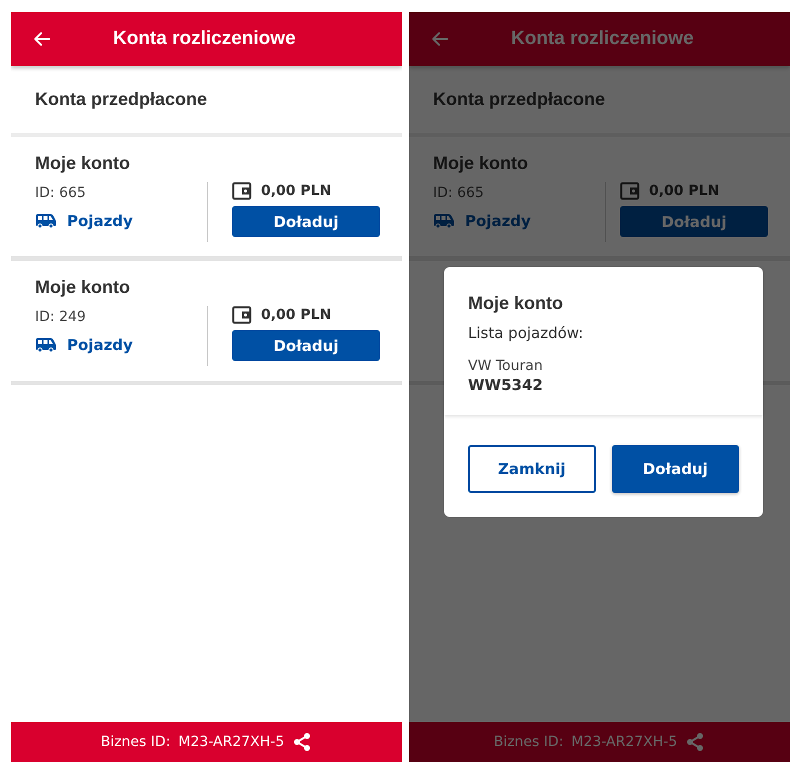 This screenshot has height=762, width=790. Describe the element at coordinates (506, 366) in the screenshot. I see `vehicle-model: VW Touran` at that location.